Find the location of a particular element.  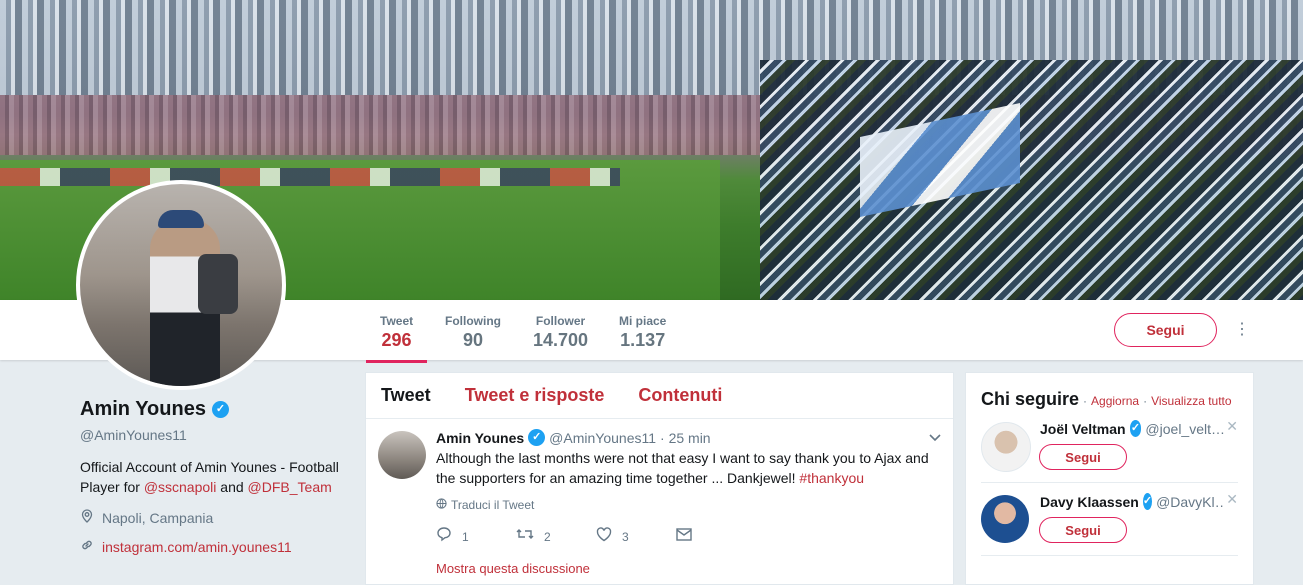

show-thread-link: Mostra questa discussione is located at coordinates (687, 568).